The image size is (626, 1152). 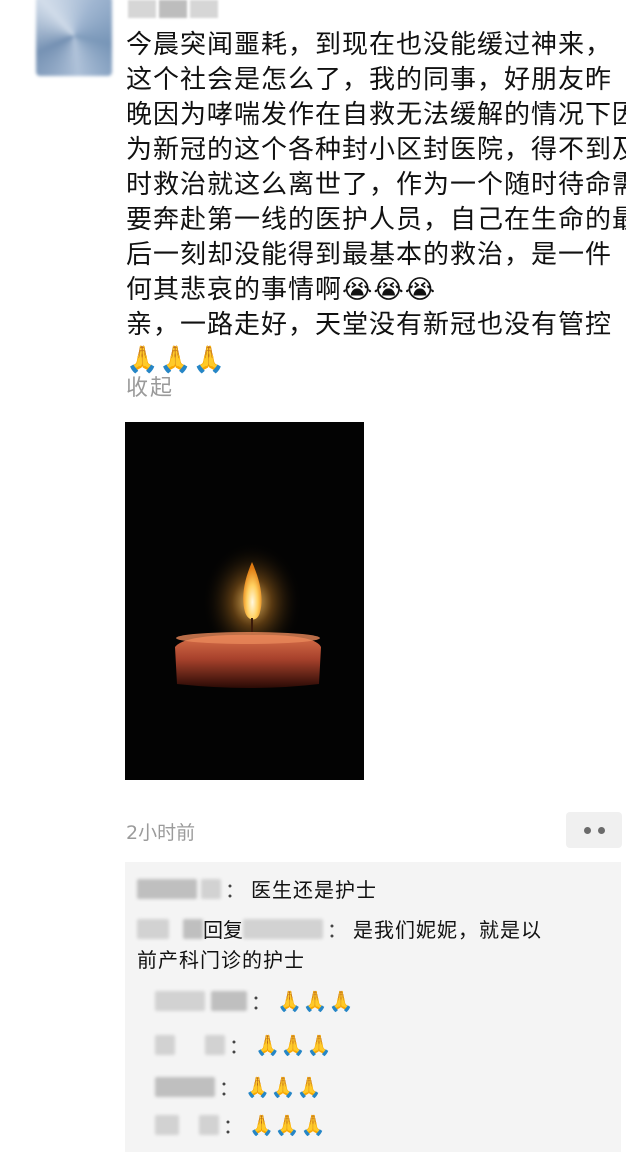 I want to click on post-line: 时救治就这么离世了，作为一个随时待命需, so click(x=376, y=185).